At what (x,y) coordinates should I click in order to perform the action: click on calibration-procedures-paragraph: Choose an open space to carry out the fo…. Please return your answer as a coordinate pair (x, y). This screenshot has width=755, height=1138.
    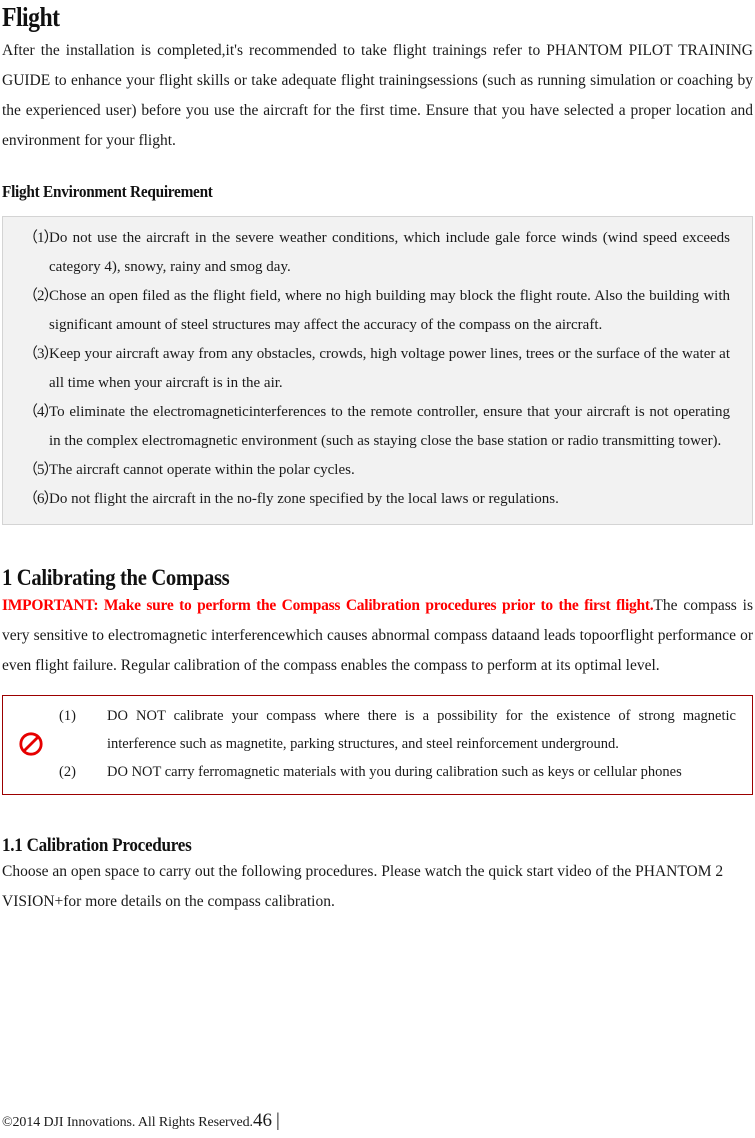
    Looking at the image, I should click on (363, 886).